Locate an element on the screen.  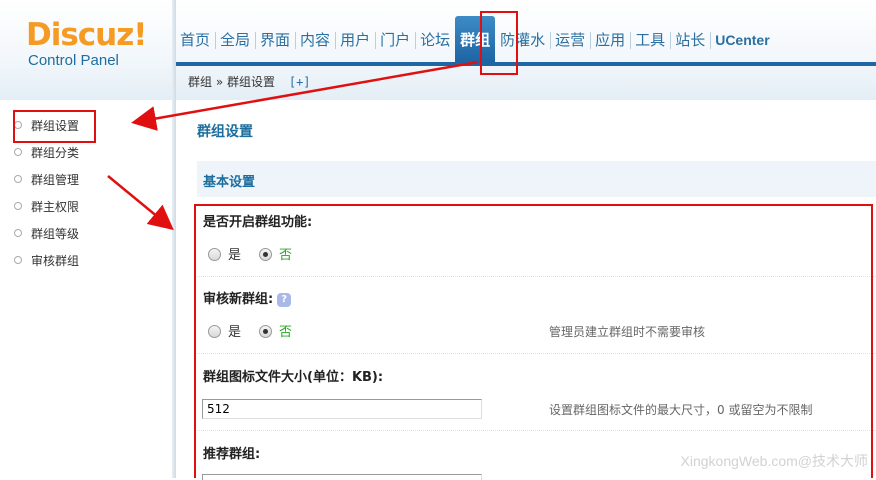
sidebar-item-review-groups: 审核群组 is located at coordinates (46, 261).